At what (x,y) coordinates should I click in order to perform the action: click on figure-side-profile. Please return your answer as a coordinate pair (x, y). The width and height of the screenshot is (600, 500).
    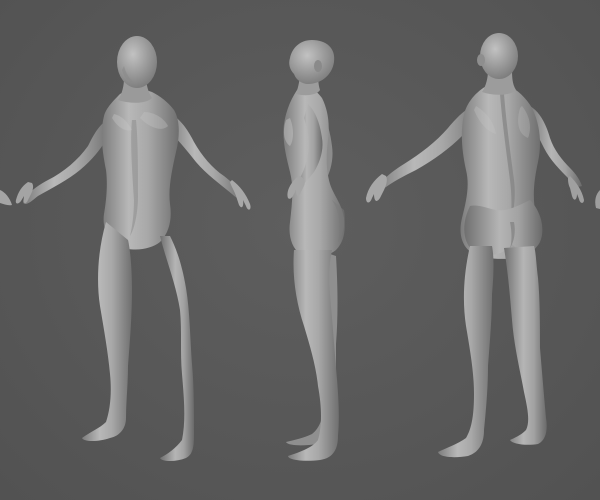
    Looking at the image, I should click on (314, 250).